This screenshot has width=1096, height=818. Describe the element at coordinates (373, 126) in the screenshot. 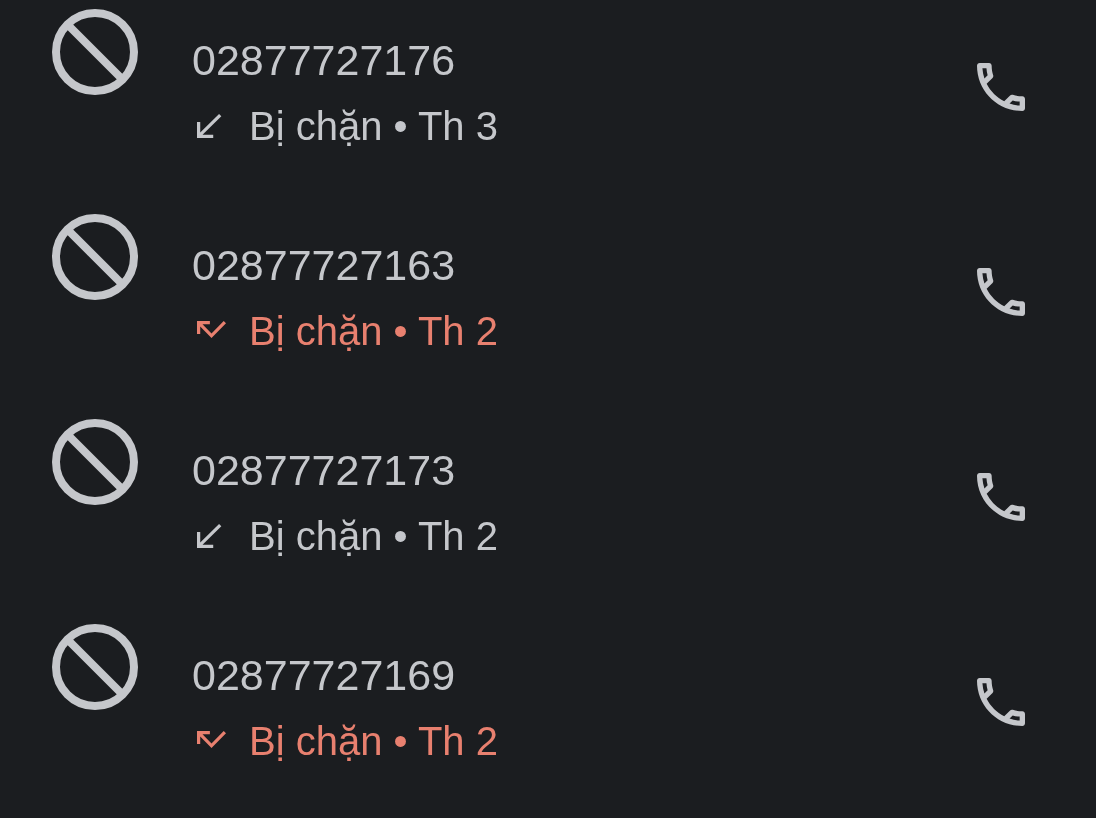

I see `call-detail: Bị chặn • Th 3` at that location.